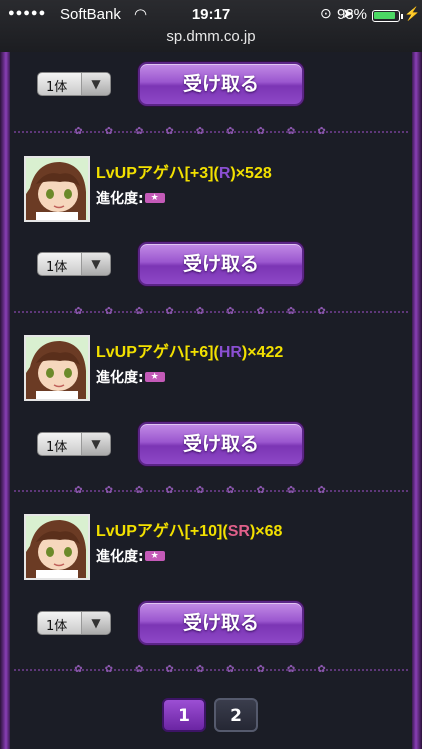  I want to click on item-name-suffix: )×528, so click(251, 173).